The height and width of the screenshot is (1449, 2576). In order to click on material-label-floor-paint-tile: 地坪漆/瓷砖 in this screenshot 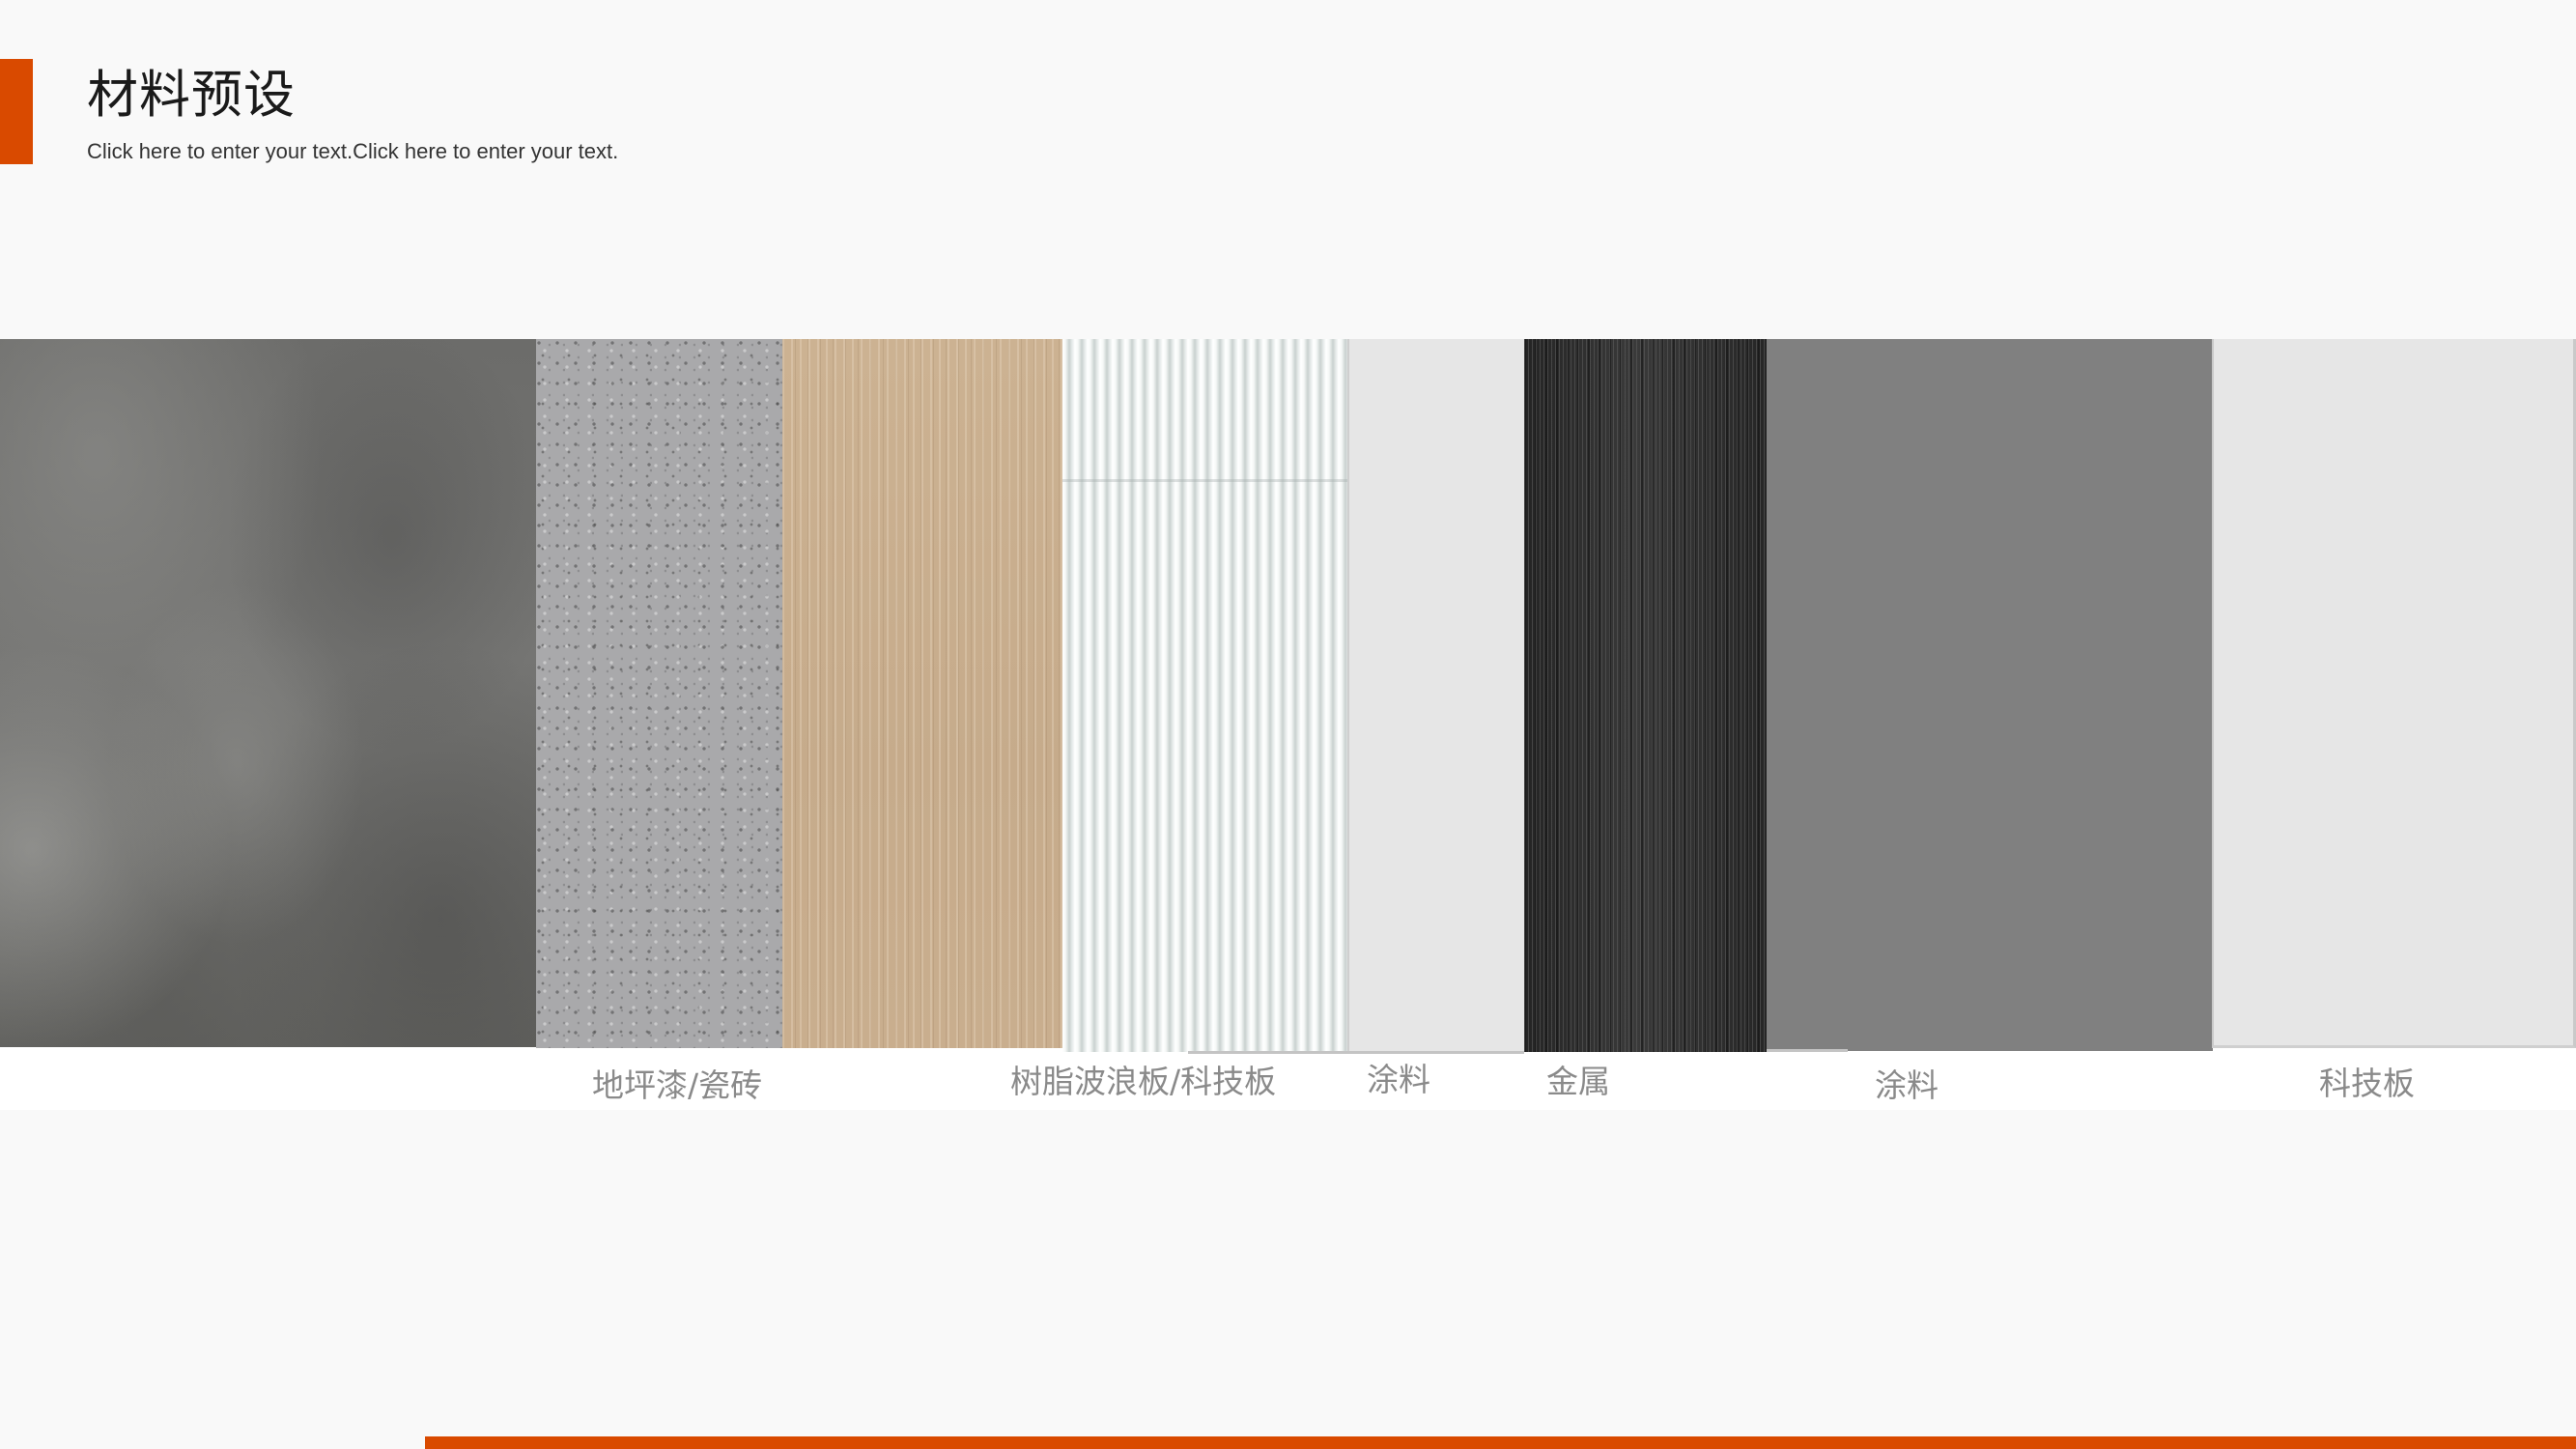, I will do `click(677, 1085)`.